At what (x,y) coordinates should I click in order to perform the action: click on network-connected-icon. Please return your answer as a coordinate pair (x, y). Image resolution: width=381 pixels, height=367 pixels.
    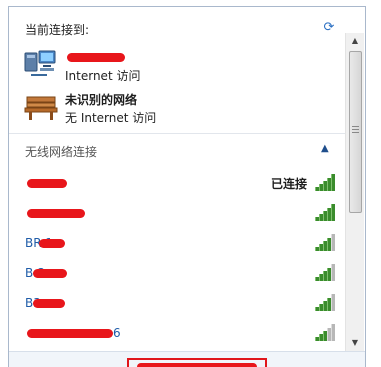
    Looking at the image, I should click on (41, 64).